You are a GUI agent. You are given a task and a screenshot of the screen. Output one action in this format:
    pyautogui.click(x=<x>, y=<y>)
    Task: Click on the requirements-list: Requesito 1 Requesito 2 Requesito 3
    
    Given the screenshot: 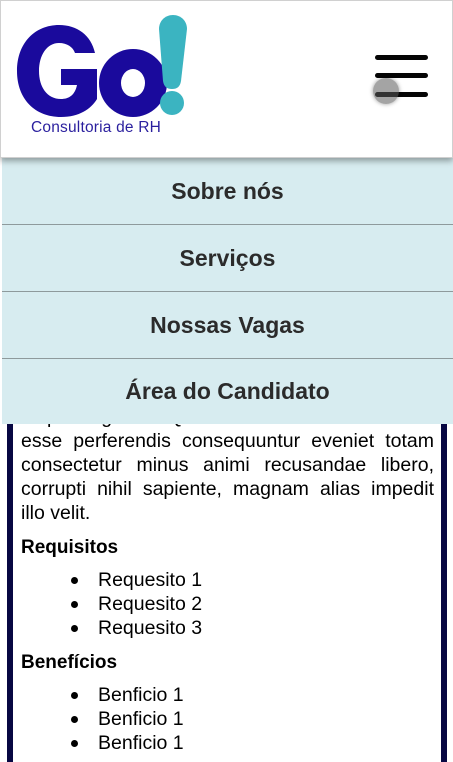 What is the action you would take?
    pyautogui.click(x=227, y=604)
    